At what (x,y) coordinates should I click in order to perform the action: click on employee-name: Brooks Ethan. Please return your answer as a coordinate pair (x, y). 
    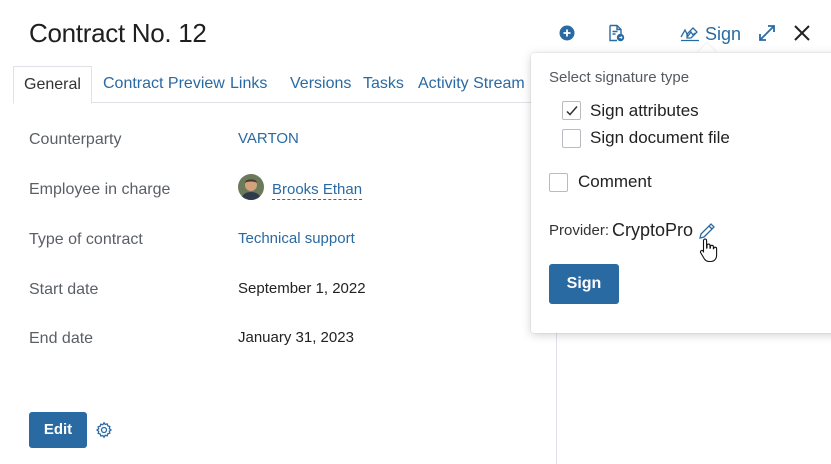
    Looking at the image, I should click on (317, 190).